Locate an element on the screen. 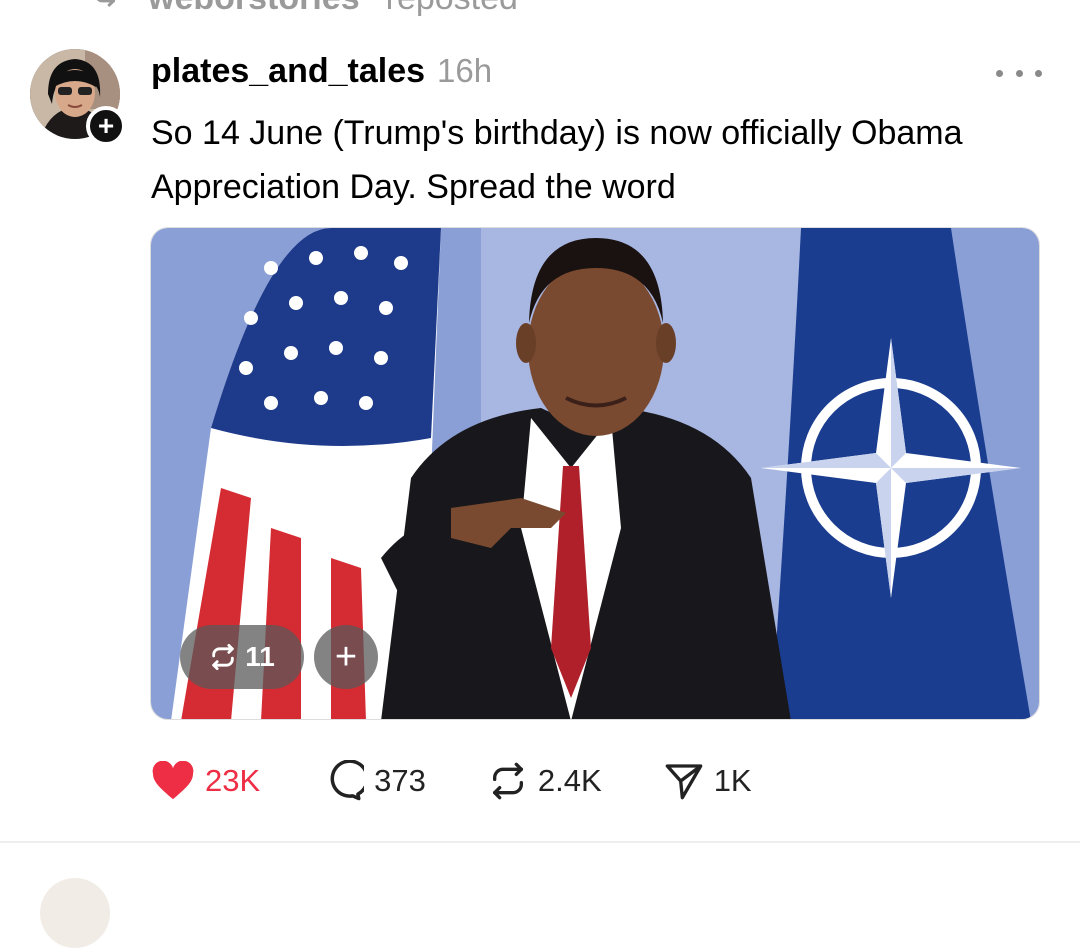 The image size is (1080, 948). repost-header: weborstories reposted is located at coordinates (303, 9).